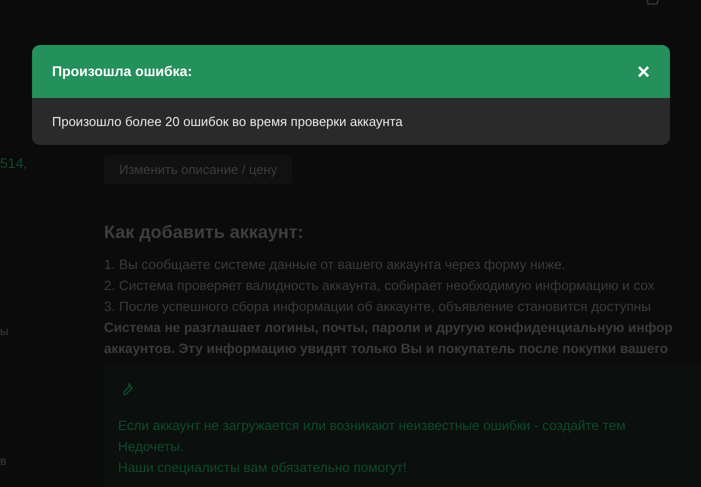 This screenshot has width=701, height=487. I want to click on help-text: Наши специалисты вам обязательно помогут!, so click(262, 468).